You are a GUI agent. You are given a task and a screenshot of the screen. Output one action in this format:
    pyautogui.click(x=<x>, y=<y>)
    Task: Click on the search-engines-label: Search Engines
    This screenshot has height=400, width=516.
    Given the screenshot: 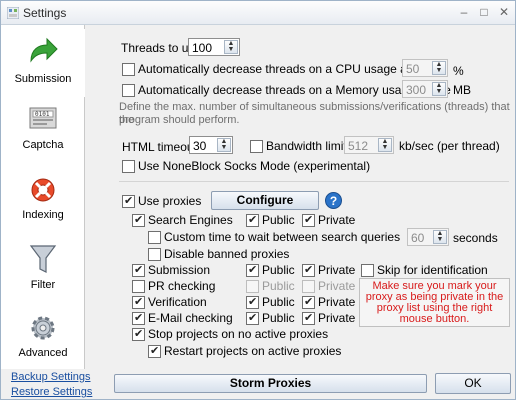 What is the action you would take?
    pyautogui.click(x=190, y=220)
    